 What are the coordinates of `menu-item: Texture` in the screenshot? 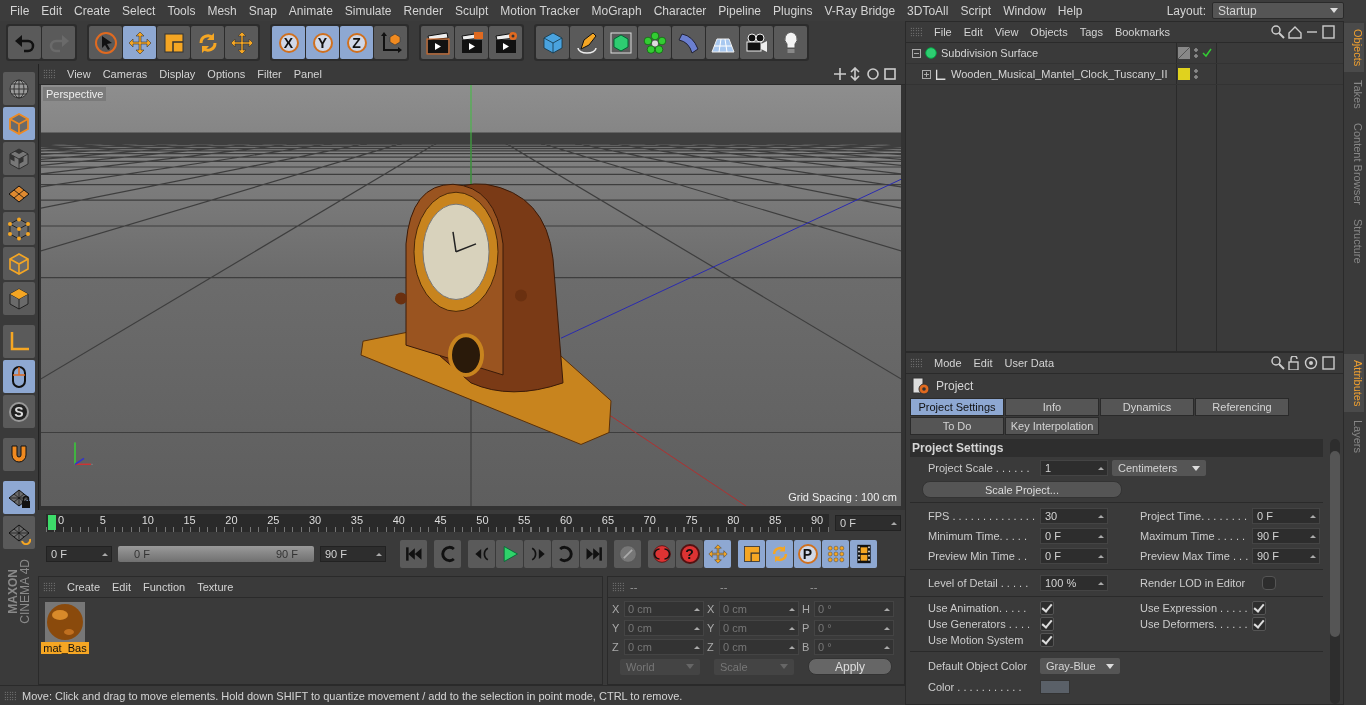 It's located at (215, 587).